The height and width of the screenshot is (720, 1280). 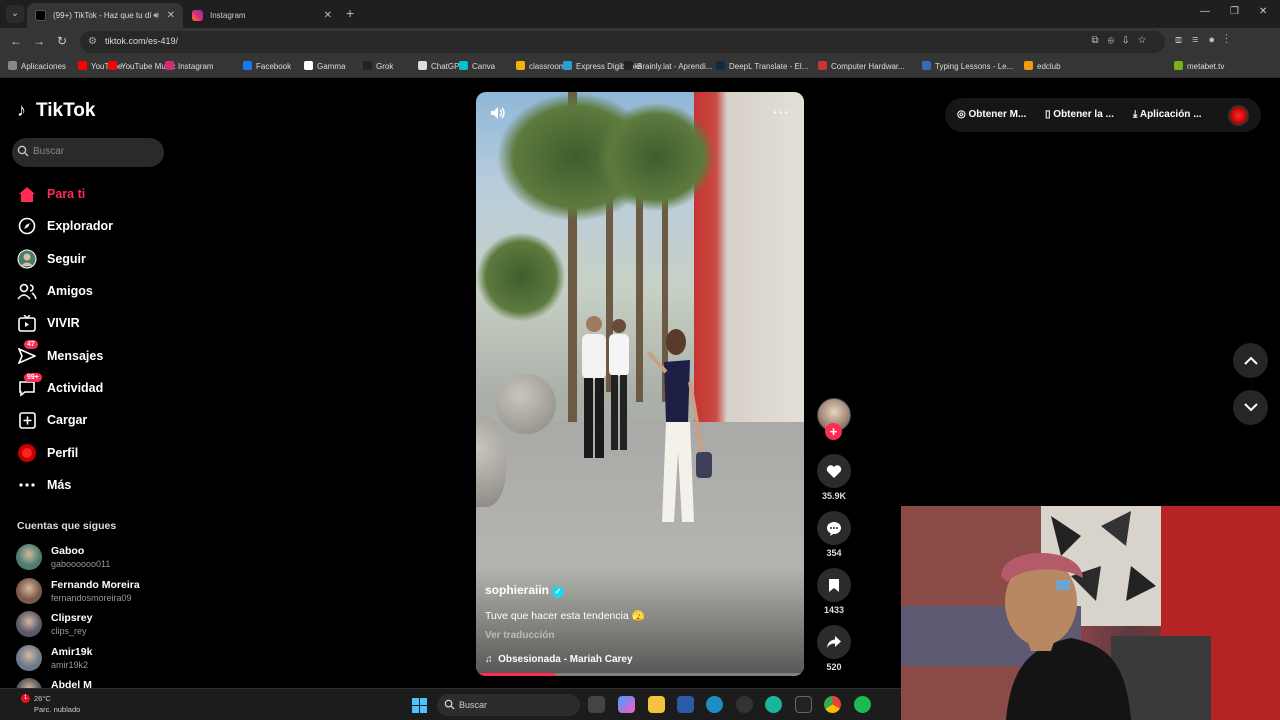 What do you see at coordinates (94, 259) in the screenshot?
I see `sidebar-item-seguir: Seguir` at bounding box center [94, 259].